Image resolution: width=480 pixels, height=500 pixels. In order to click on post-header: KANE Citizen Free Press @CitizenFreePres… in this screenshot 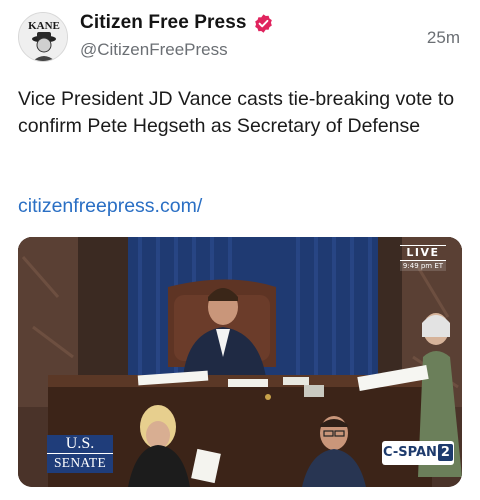, I will do `click(240, 38)`.